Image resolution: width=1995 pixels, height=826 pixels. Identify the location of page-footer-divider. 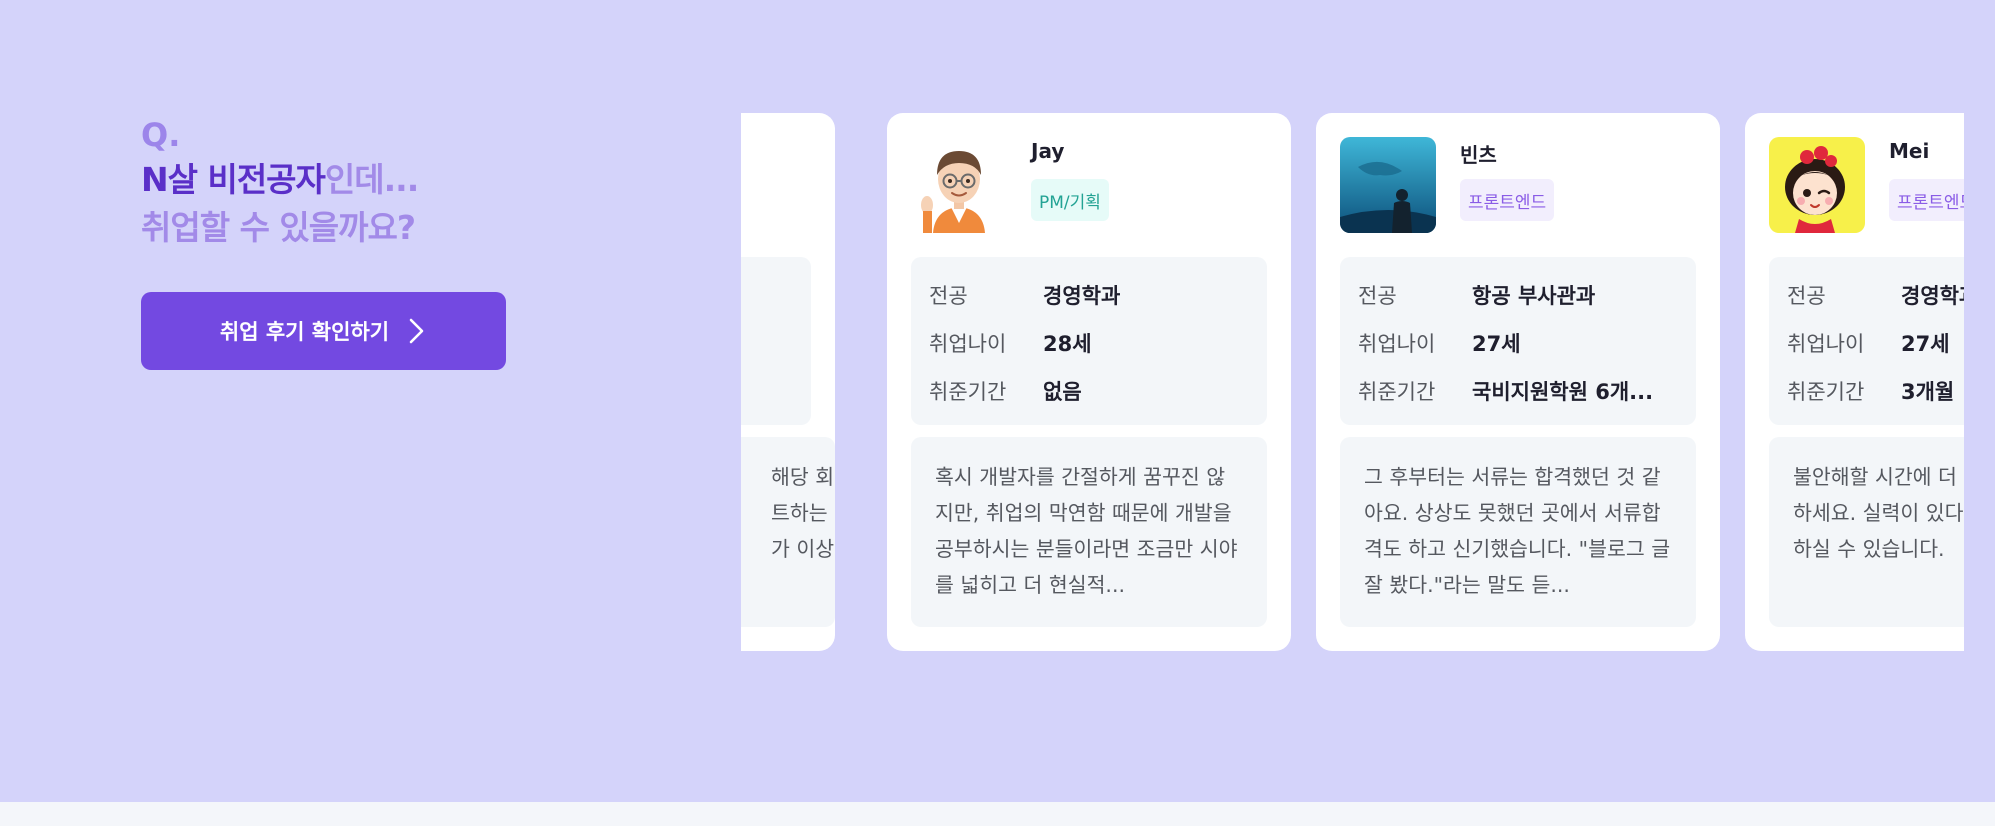
(997, 814).